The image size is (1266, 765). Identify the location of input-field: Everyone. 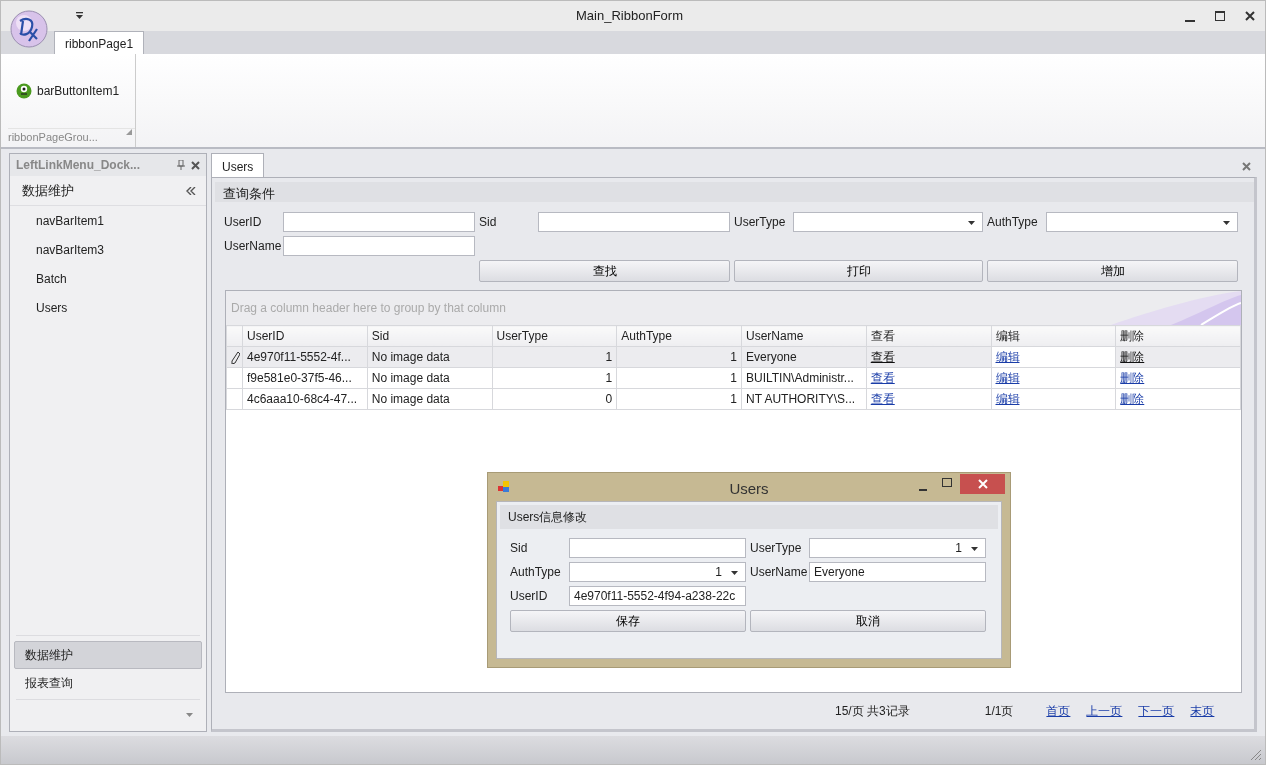
(897, 572).